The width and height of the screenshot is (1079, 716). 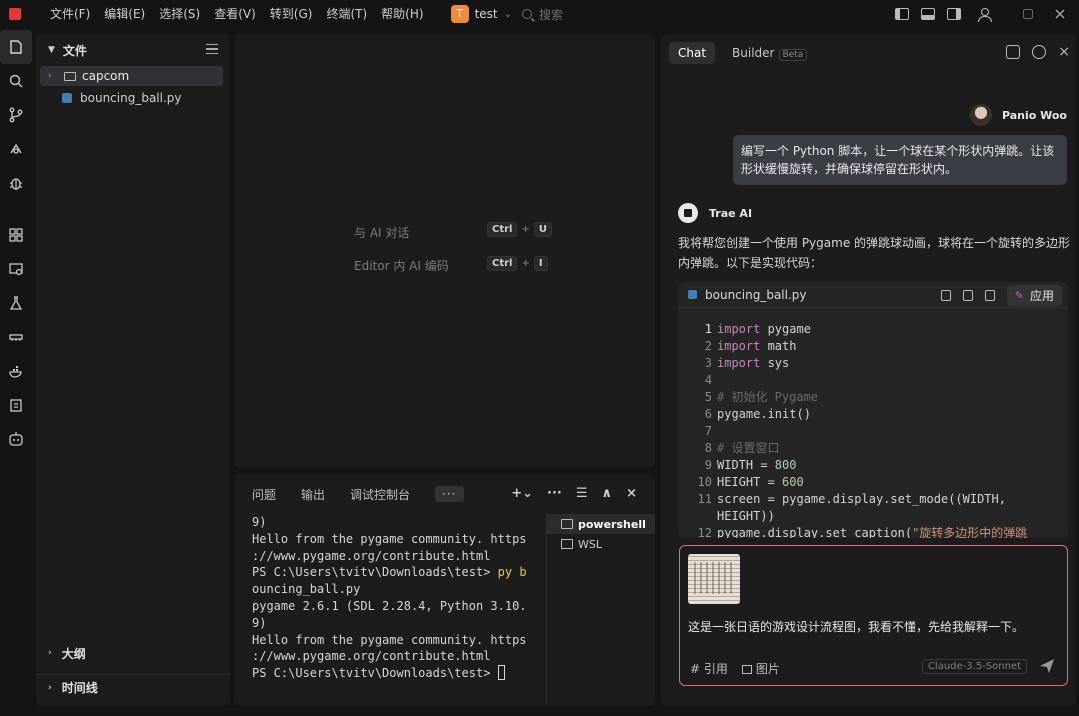 I want to click on chat-input-text: 这是一张日语的游戏设计流程图，我看不懂，先给我解释一下。, so click(x=856, y=626).